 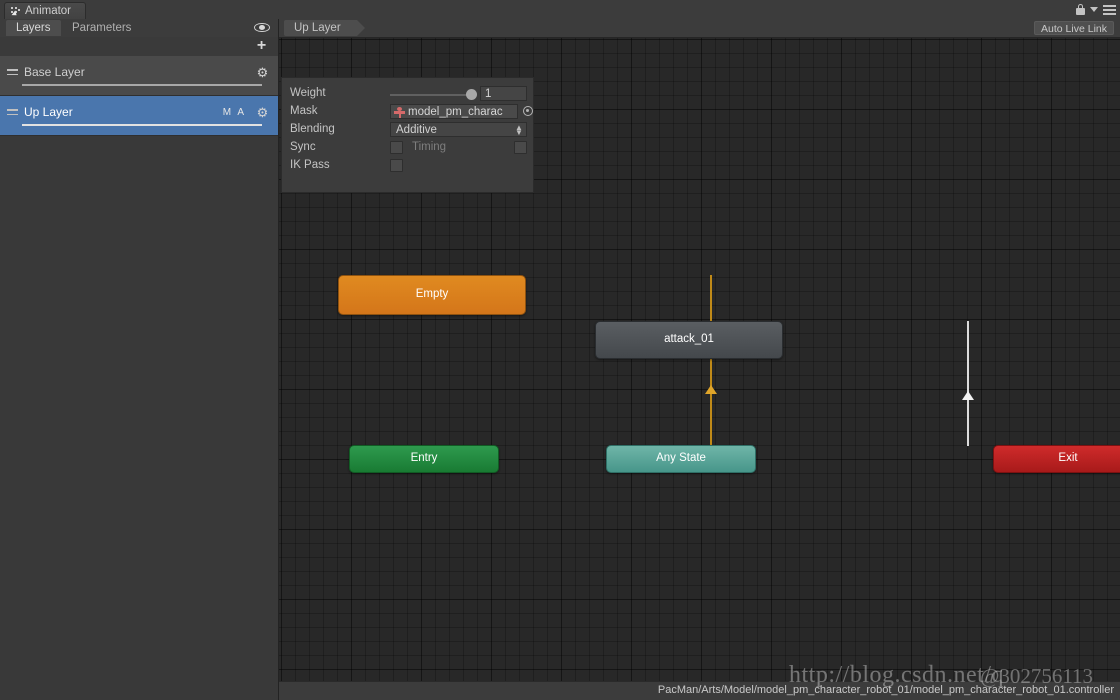 I want to click on weight-slider-knob, so click(x=471, y=94).